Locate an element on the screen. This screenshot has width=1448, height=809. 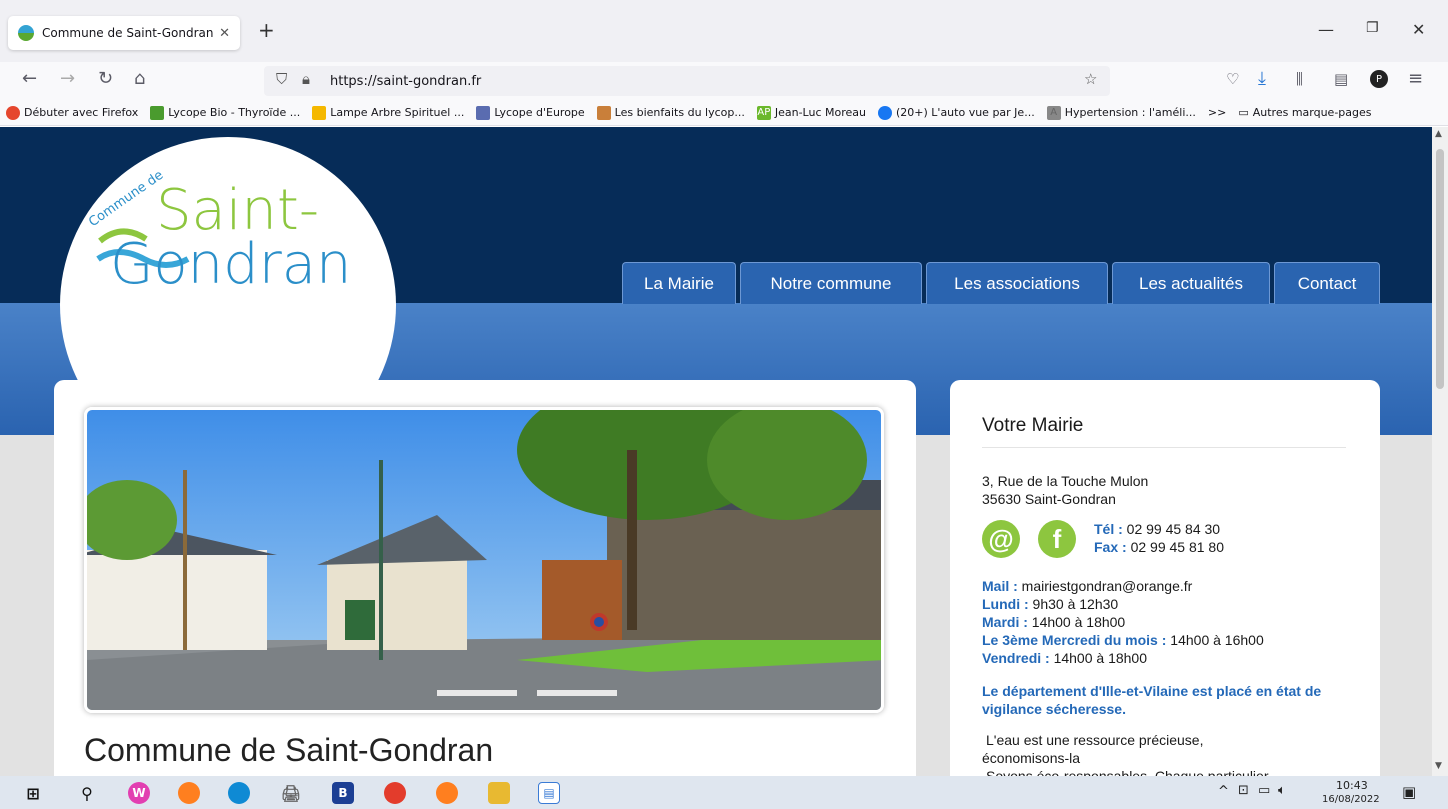
chrome-icon is located at coordinates (395, 793).